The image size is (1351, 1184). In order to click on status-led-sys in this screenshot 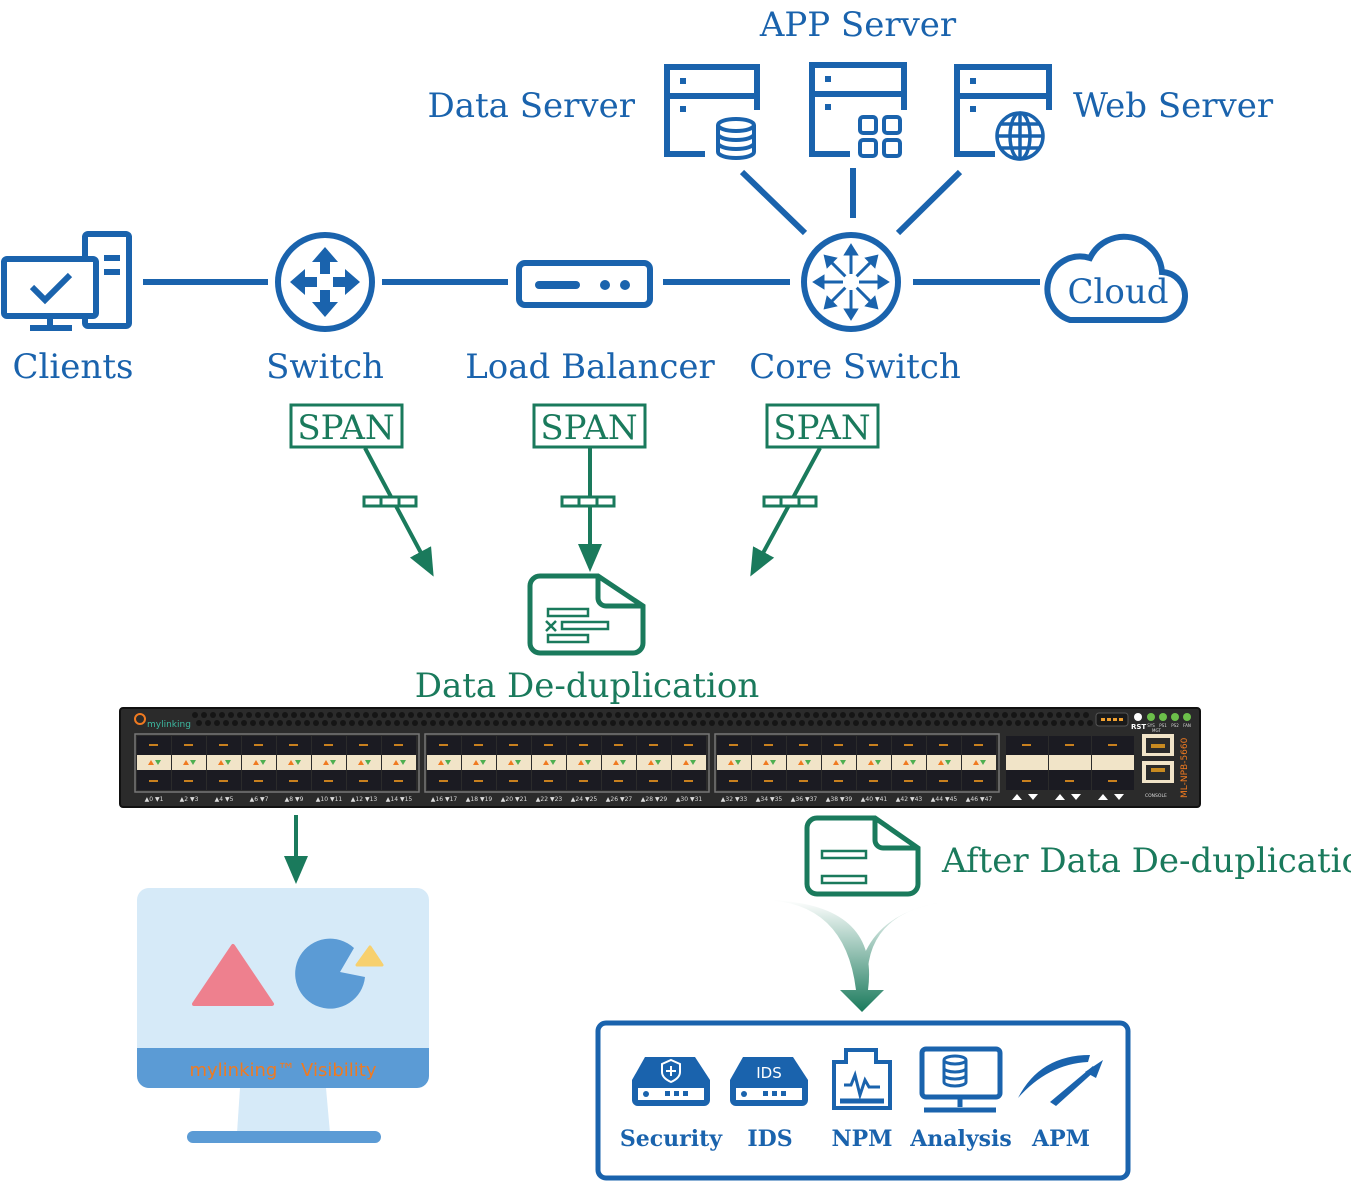, I will do `click(1151, 717)`.